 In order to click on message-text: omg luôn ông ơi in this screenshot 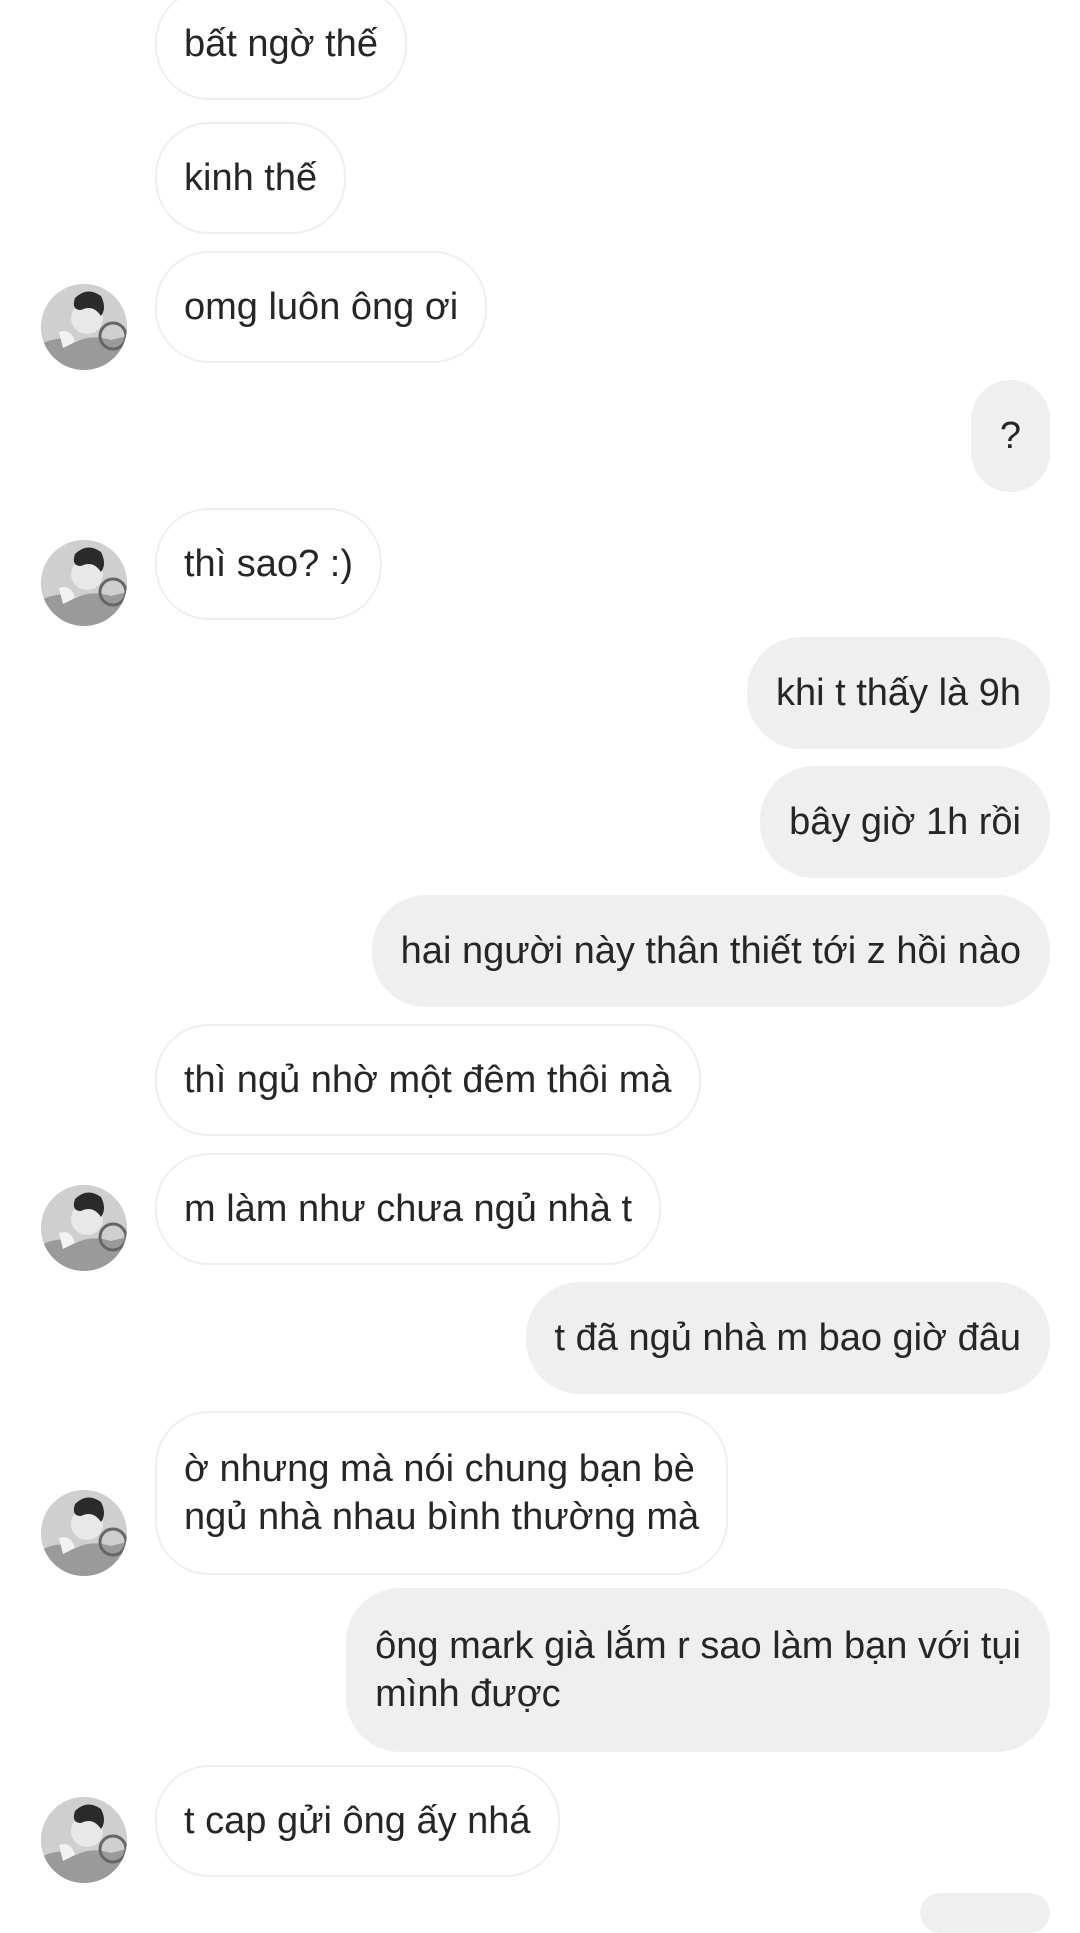, I will do `click(321, 307)`.